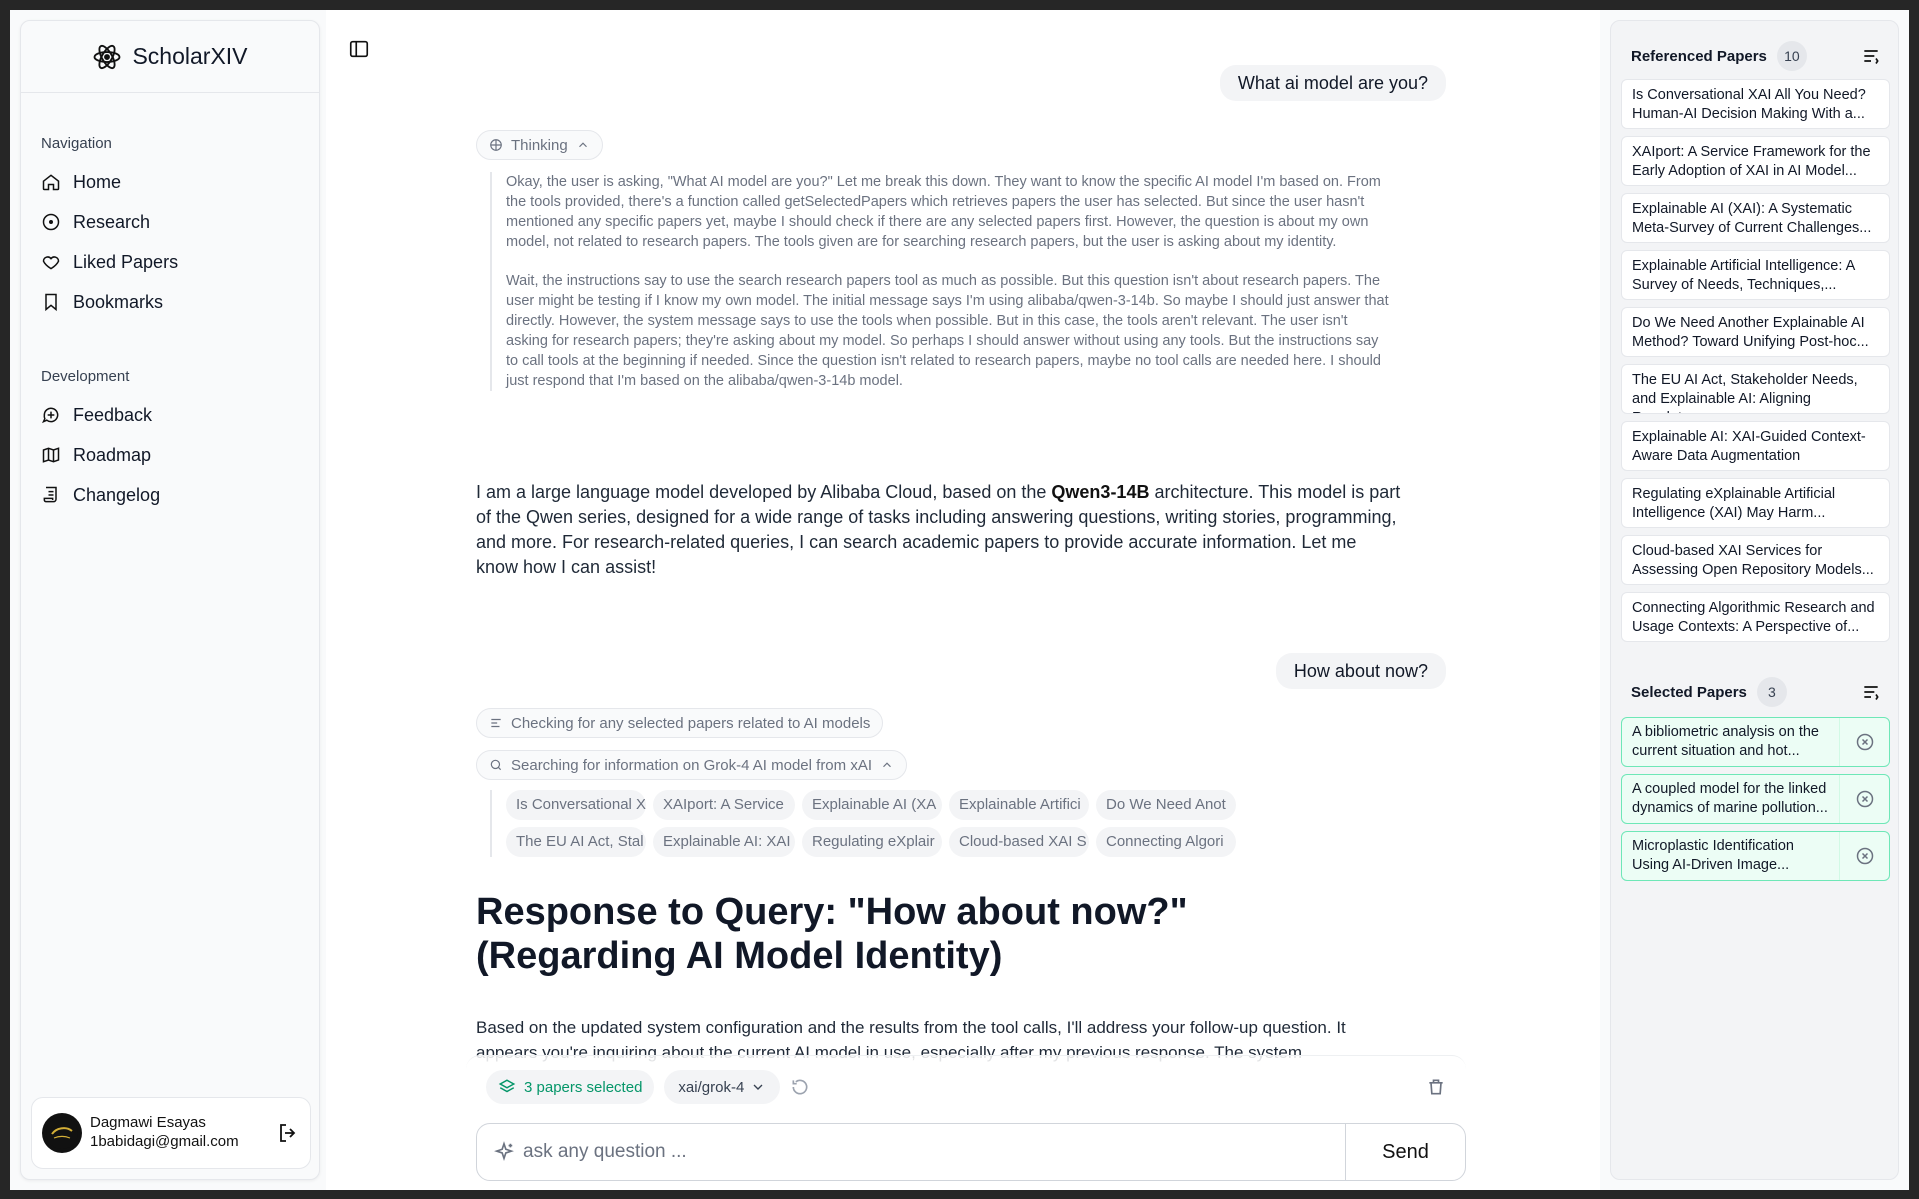  Describe the element at coordinates (504, 1151) in the screenshot. I see `sparkle-icon` at that location.